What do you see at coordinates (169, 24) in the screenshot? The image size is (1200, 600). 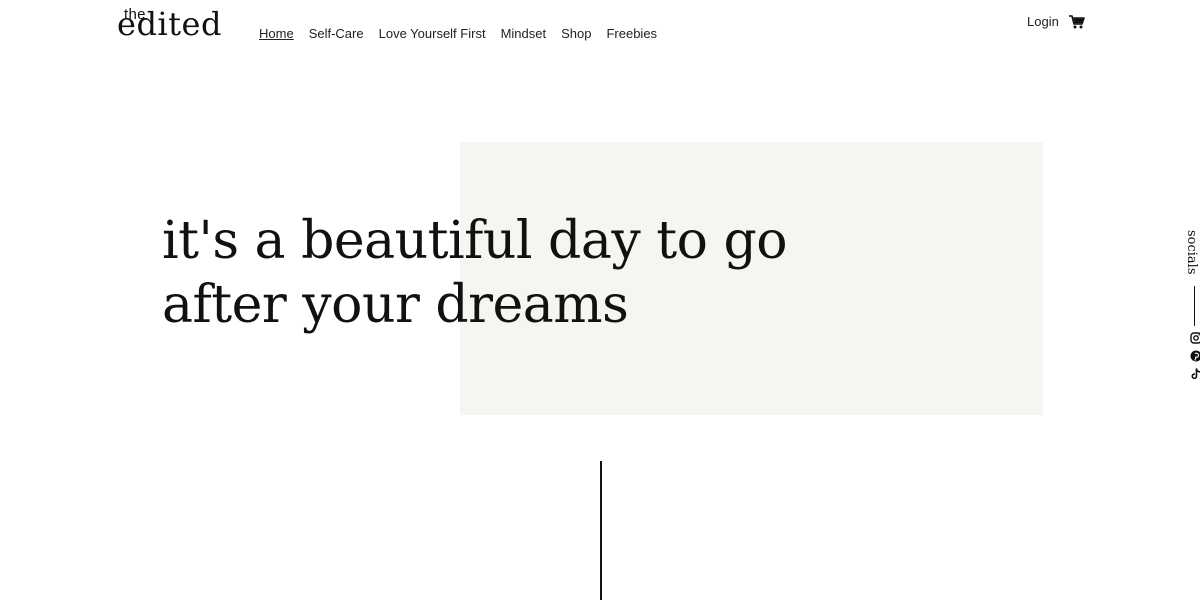 I see `logo-edited-text: edited` at bounding box center [169, 24].